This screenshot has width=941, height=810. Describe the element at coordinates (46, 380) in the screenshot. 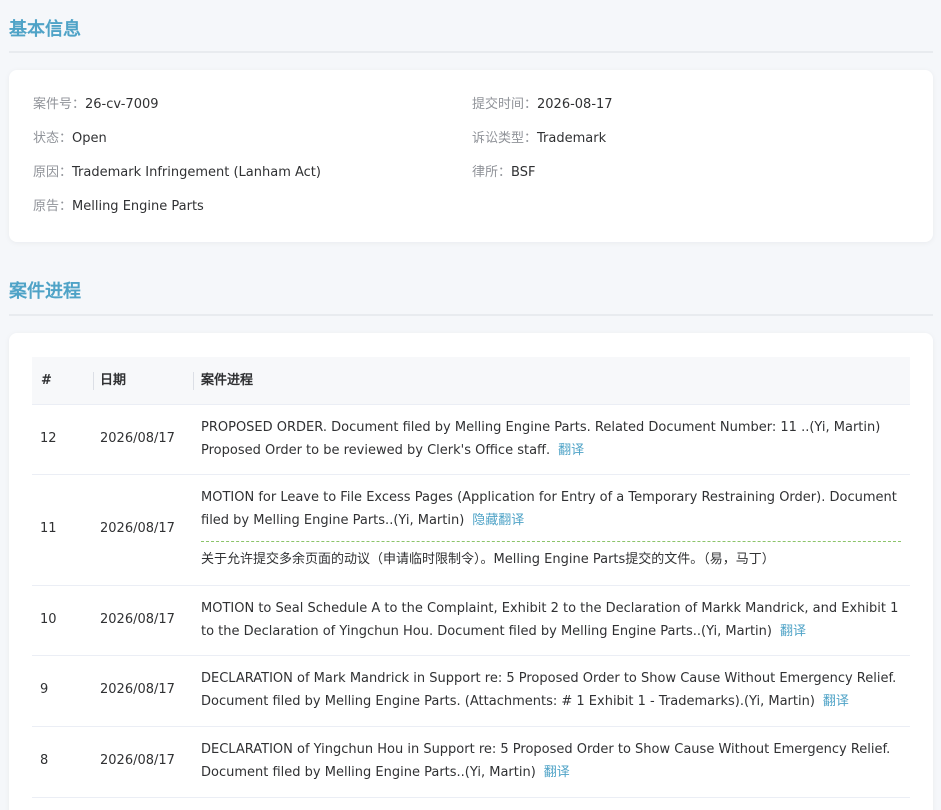

I see `header-num: #` at that location.